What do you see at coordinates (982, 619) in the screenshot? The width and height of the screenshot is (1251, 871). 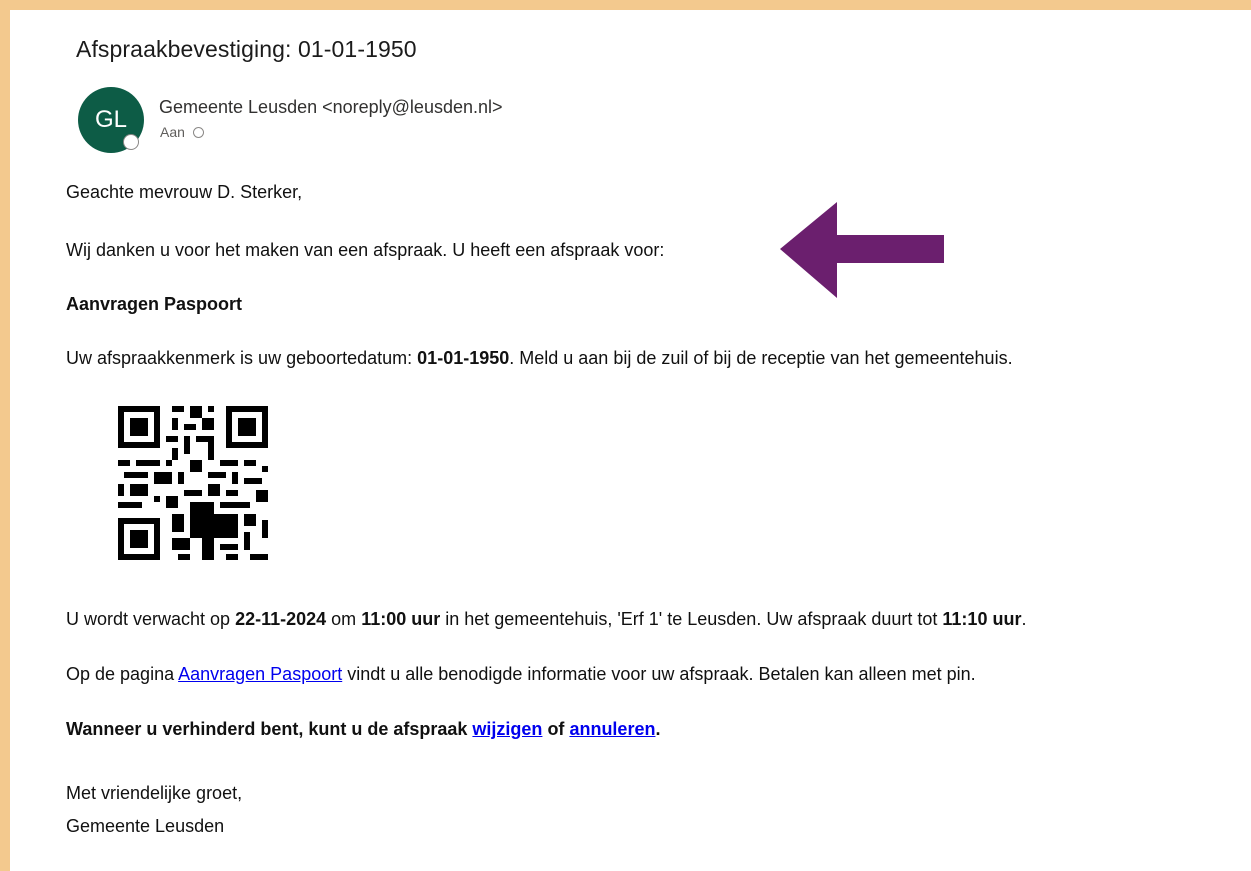 I see `appointment-end-time: 11:10 uur` at bounding box center [982, 619].